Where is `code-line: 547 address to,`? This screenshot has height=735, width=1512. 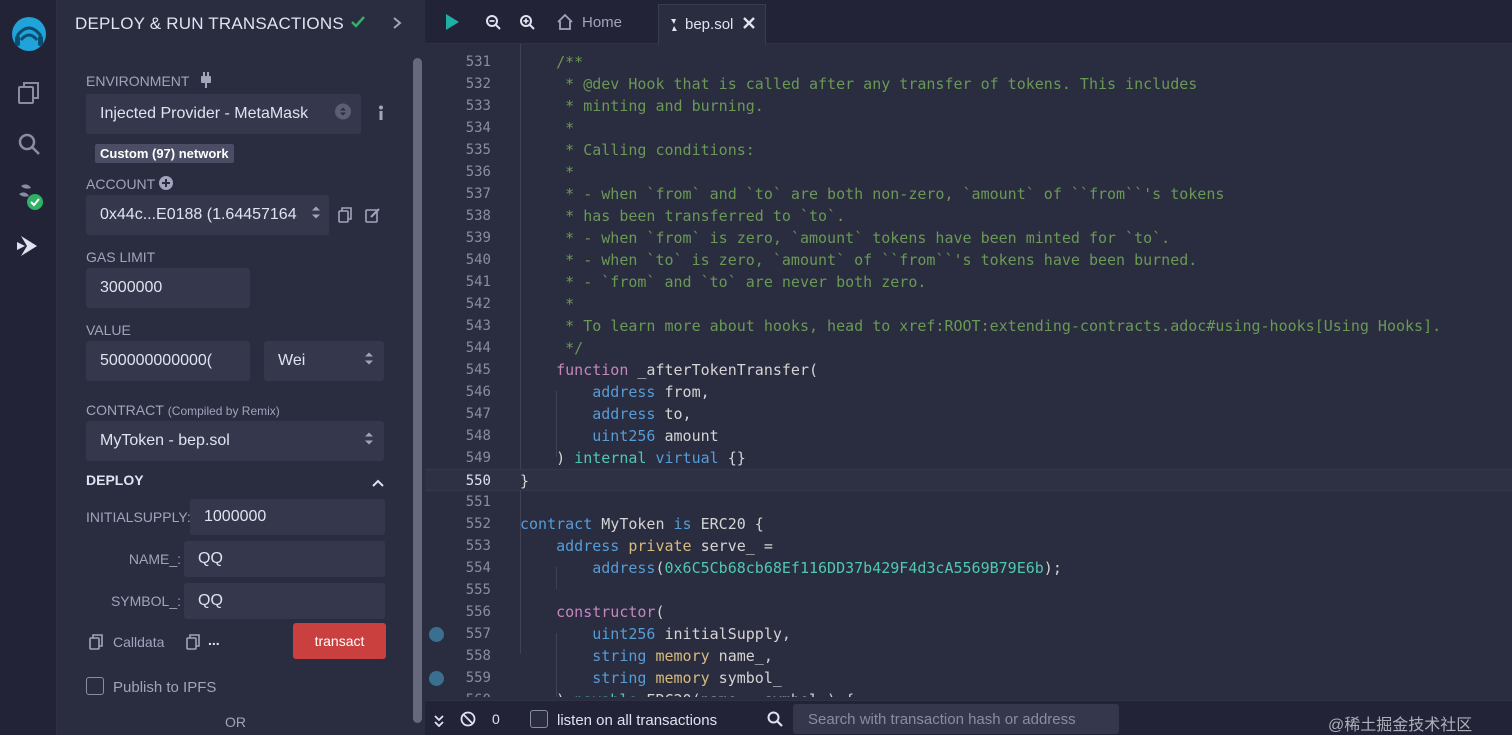
code-line: 547 address to, is located at coordinates (968, 414).